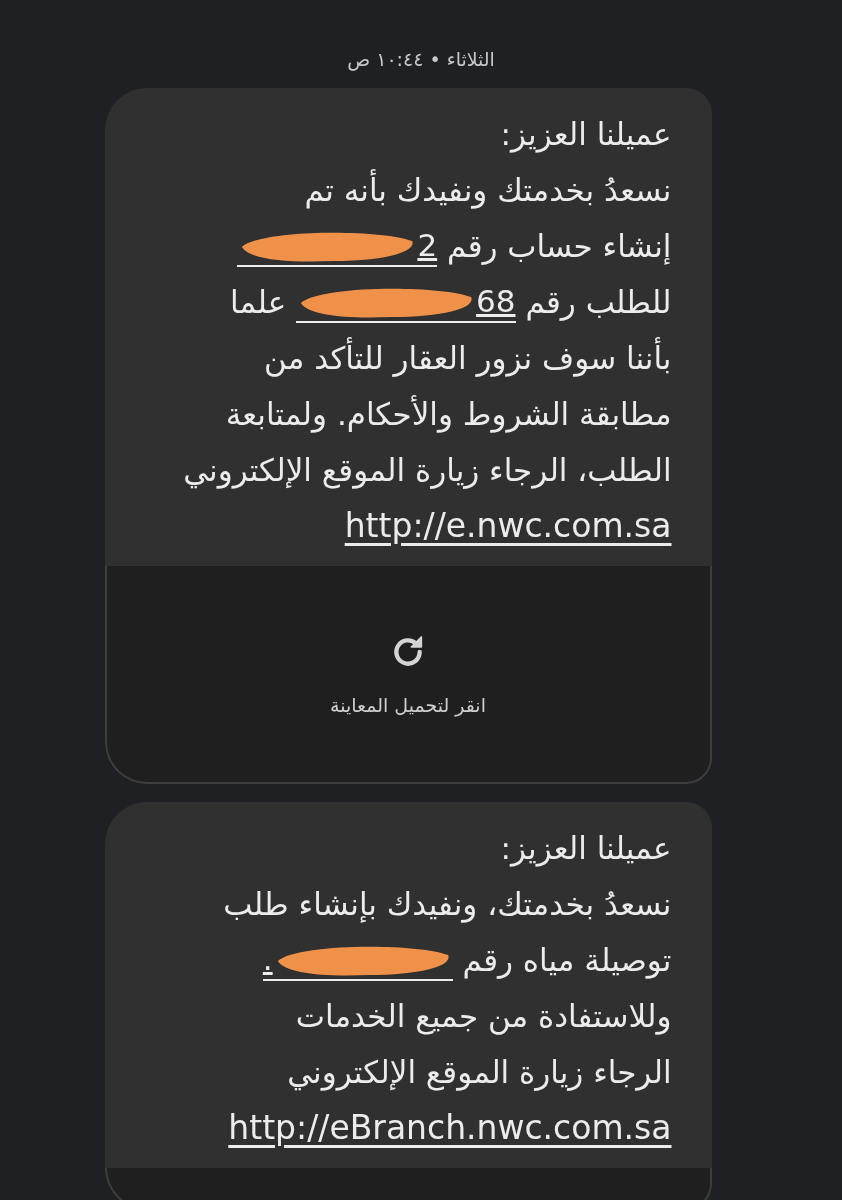  What do you see at coordinates (408, 675) in the screenshot?
I see `link-preview: انقر لتحميل المعاينة` at bounding box center [408, 675].